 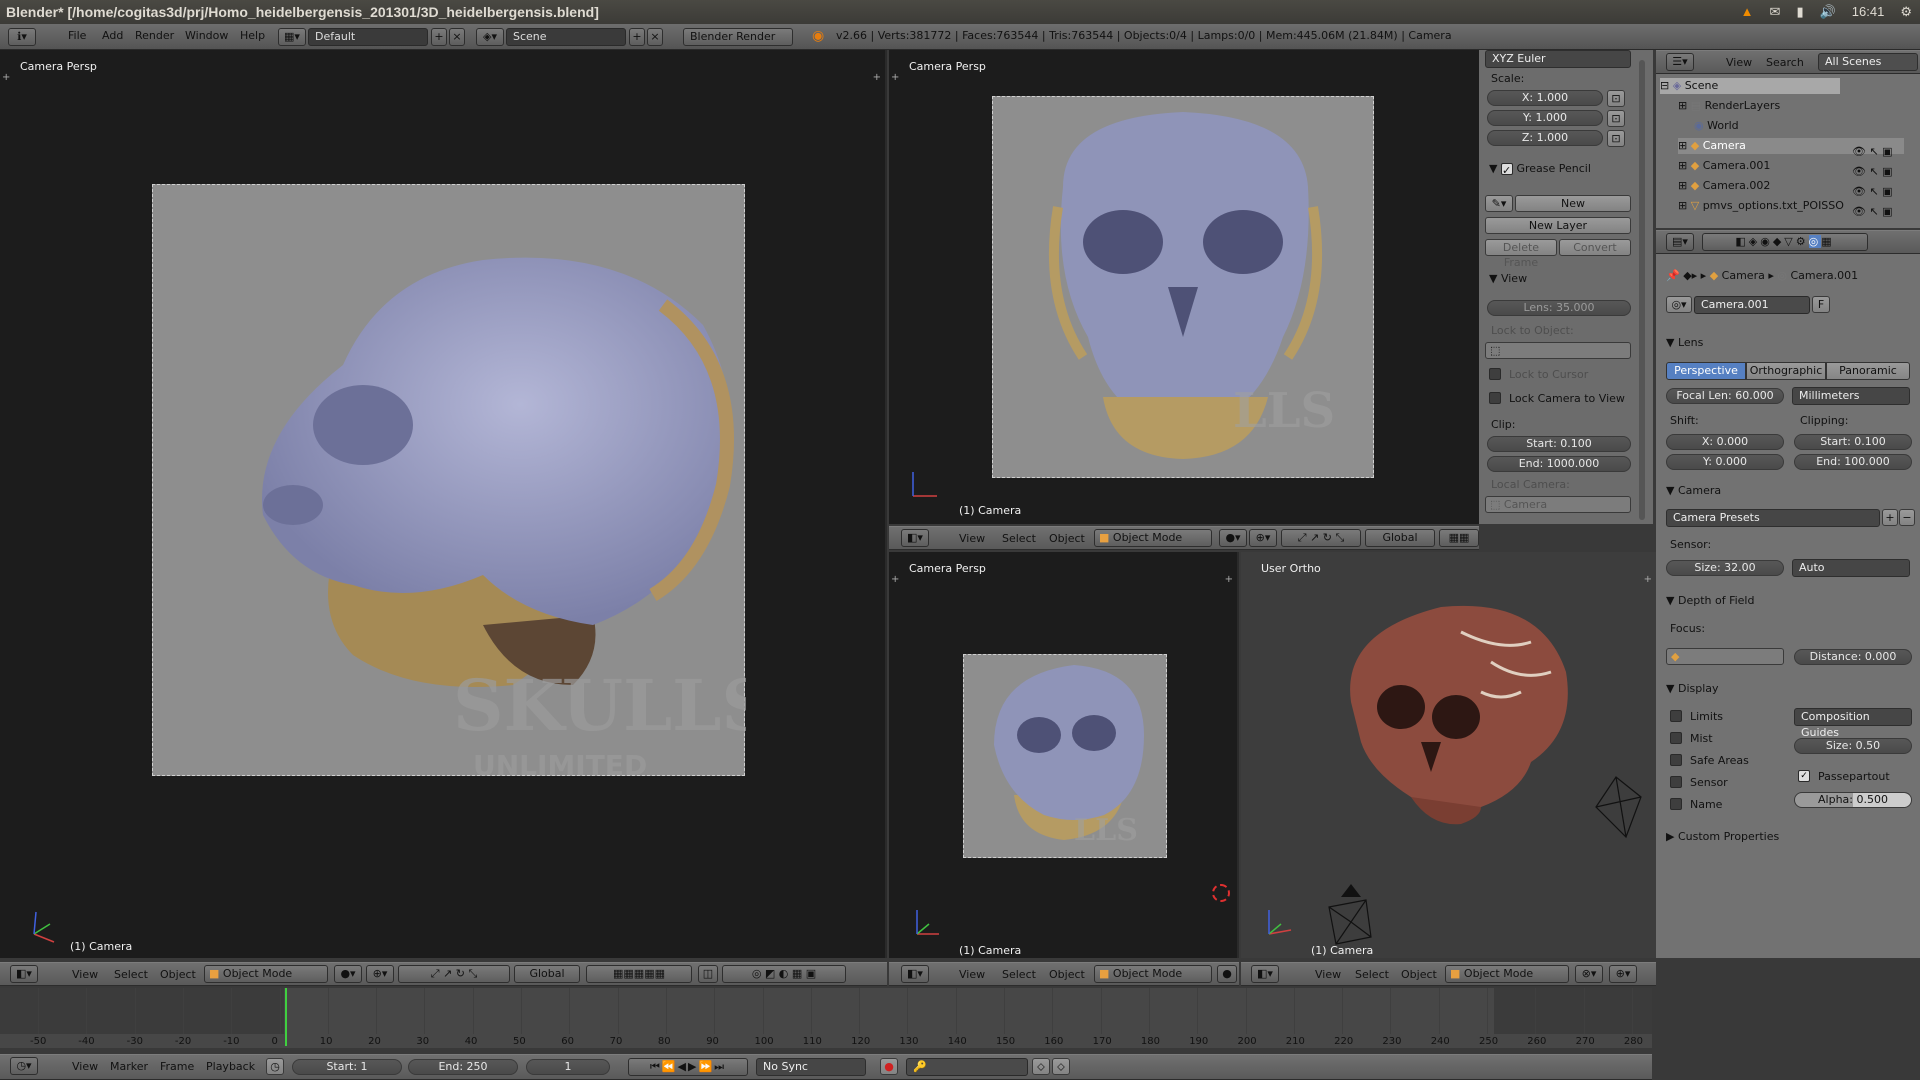 I want to click on name-checkbox, so click(x=1676, y=804).